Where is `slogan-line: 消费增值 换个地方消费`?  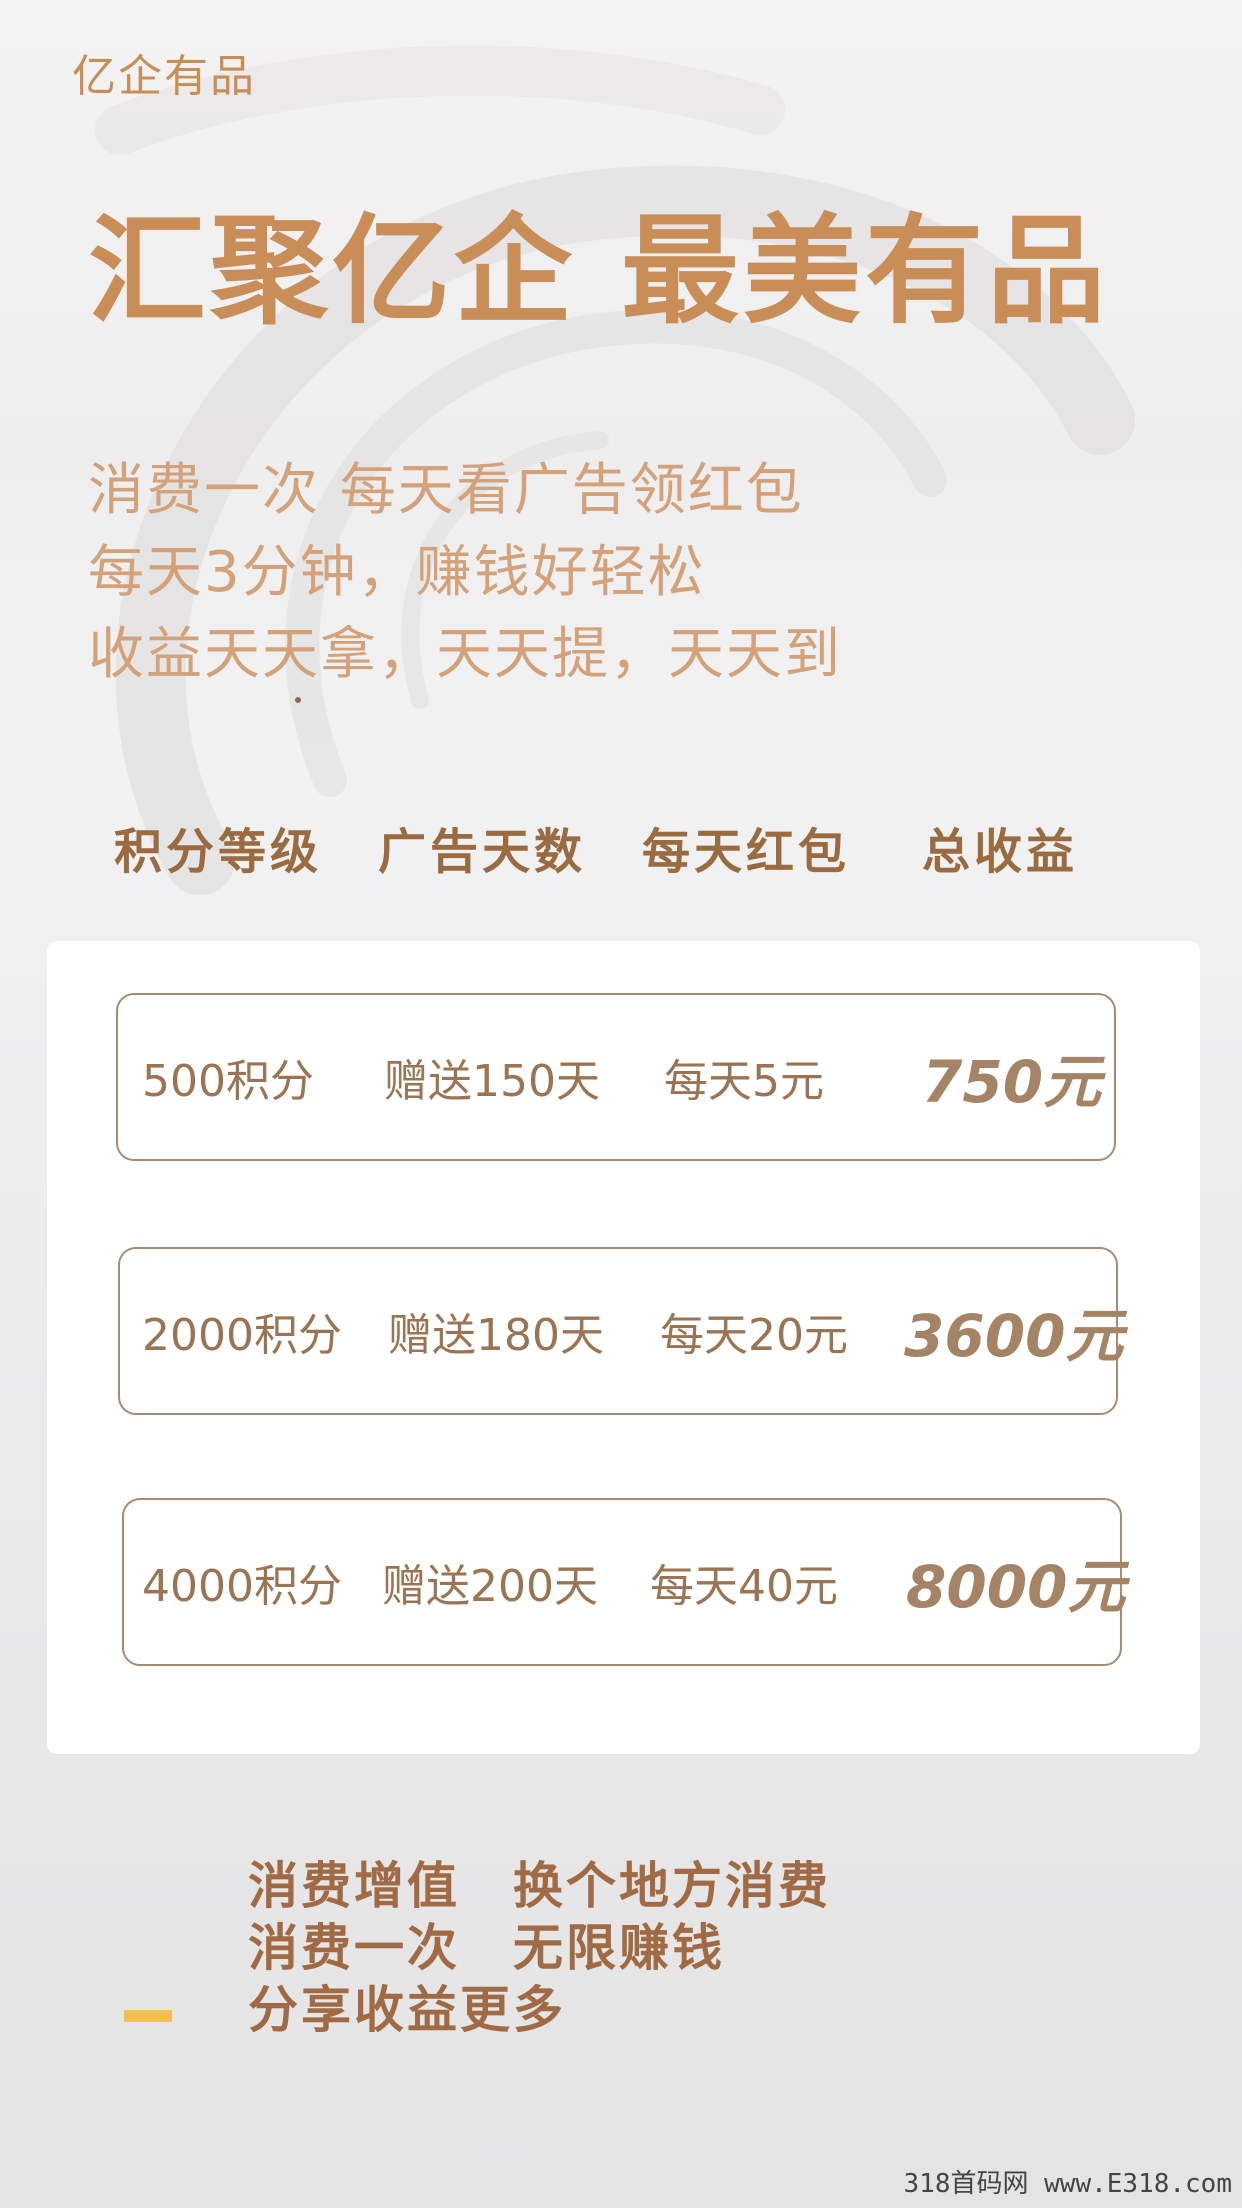
slogan-line: 消费增值 换个地方消费 is located at coordinates (539, 1886).